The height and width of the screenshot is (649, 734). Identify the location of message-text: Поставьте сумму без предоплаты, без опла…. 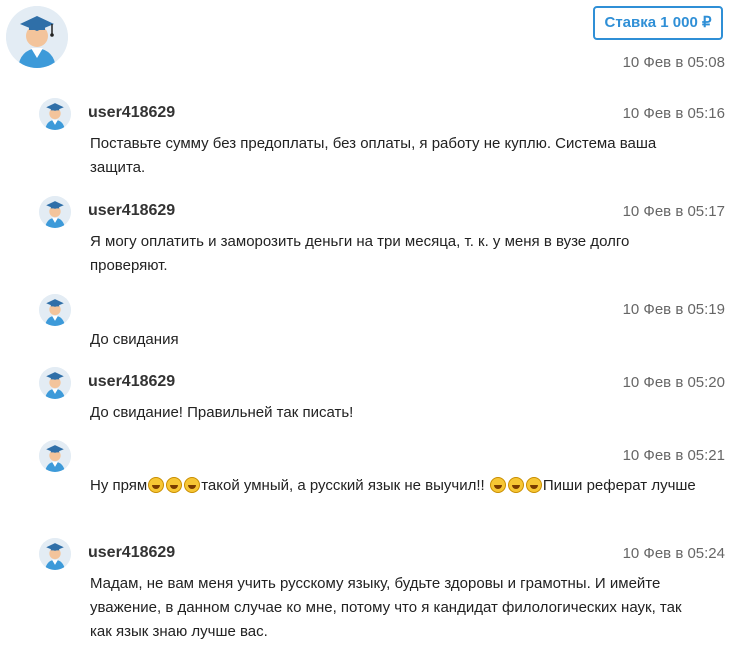
(373, 155).